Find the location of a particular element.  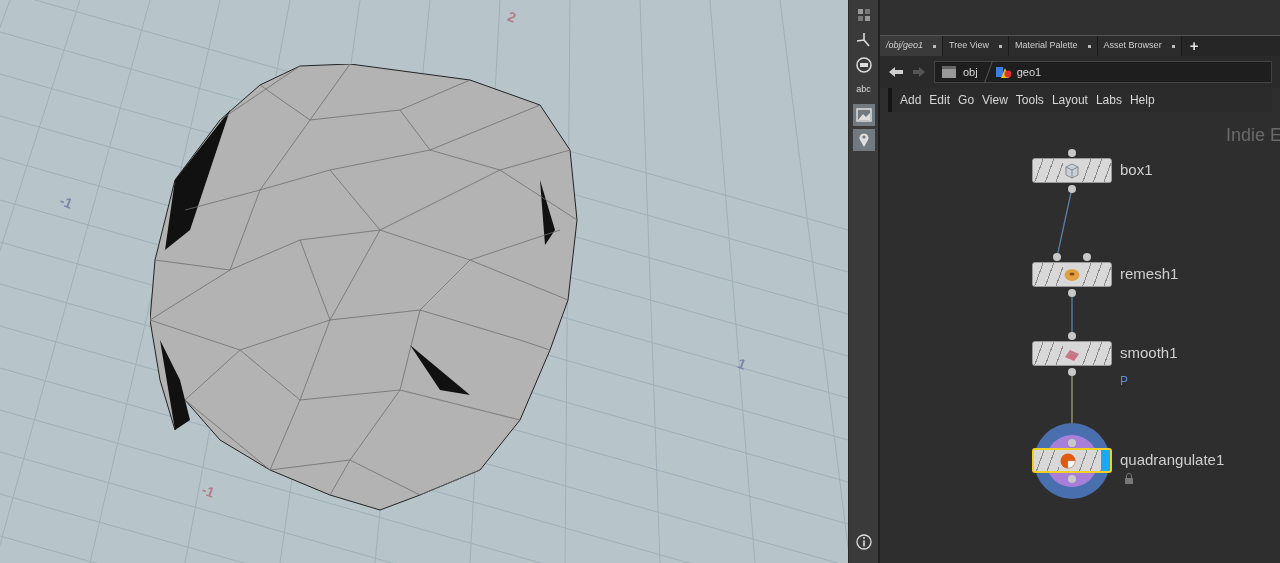

menu-item: Help is located at coordinates (1142, 100).